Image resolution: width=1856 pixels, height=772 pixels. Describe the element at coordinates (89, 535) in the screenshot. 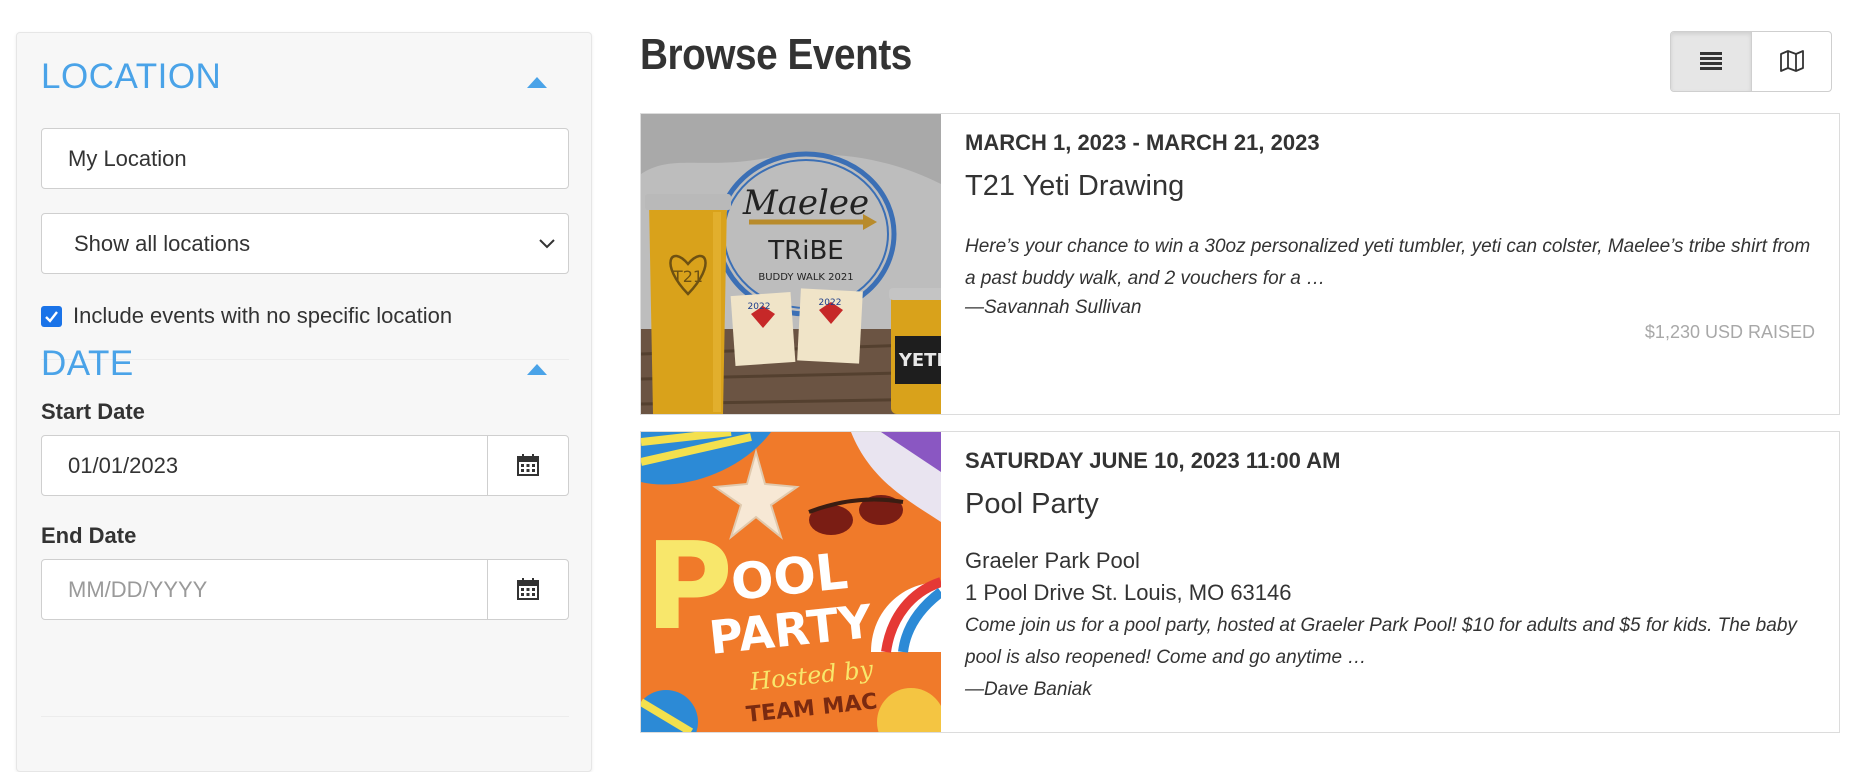

I see `end-date-label: End Date` at that location.